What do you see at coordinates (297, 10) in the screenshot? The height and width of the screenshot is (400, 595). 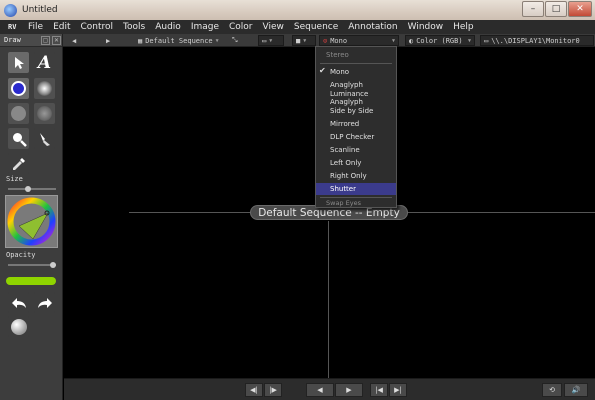 I see `window-titlebar: Untitled – □ ✕` at bounding box center [297, 10].